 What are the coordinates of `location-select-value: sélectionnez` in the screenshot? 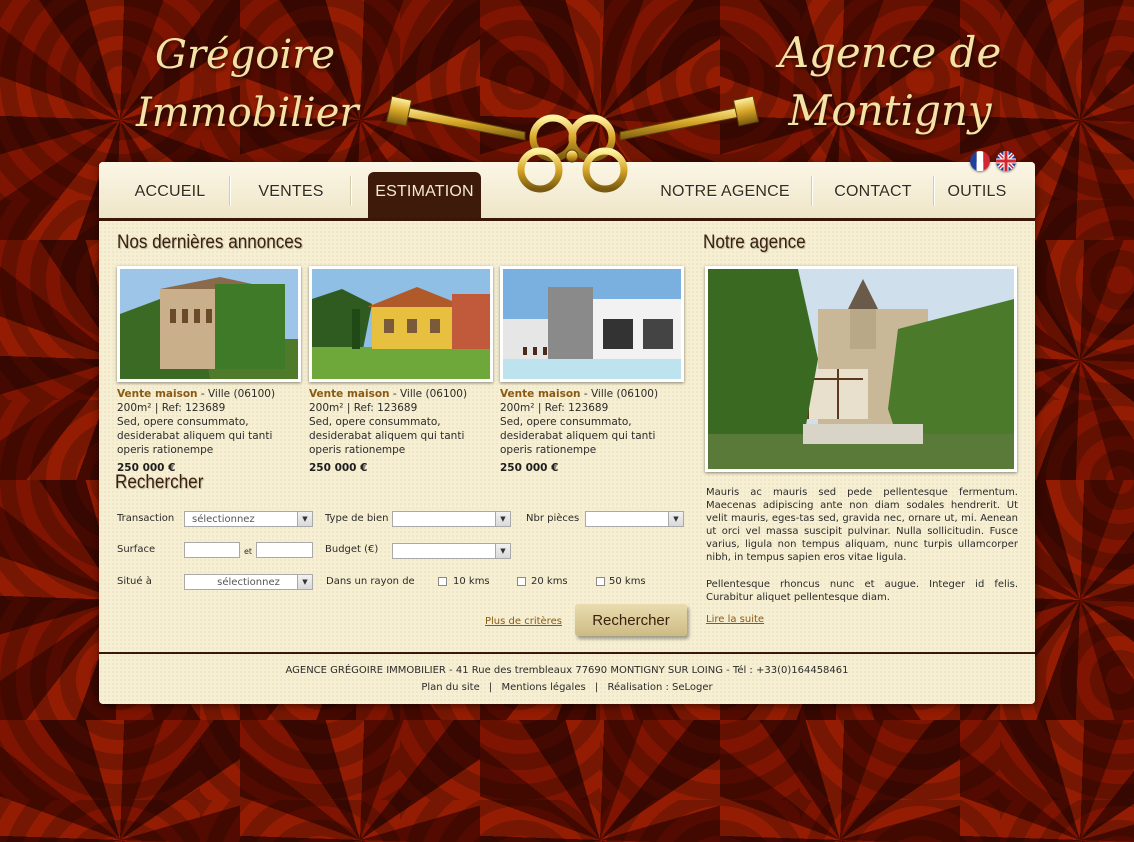 It's located at (248, 582).